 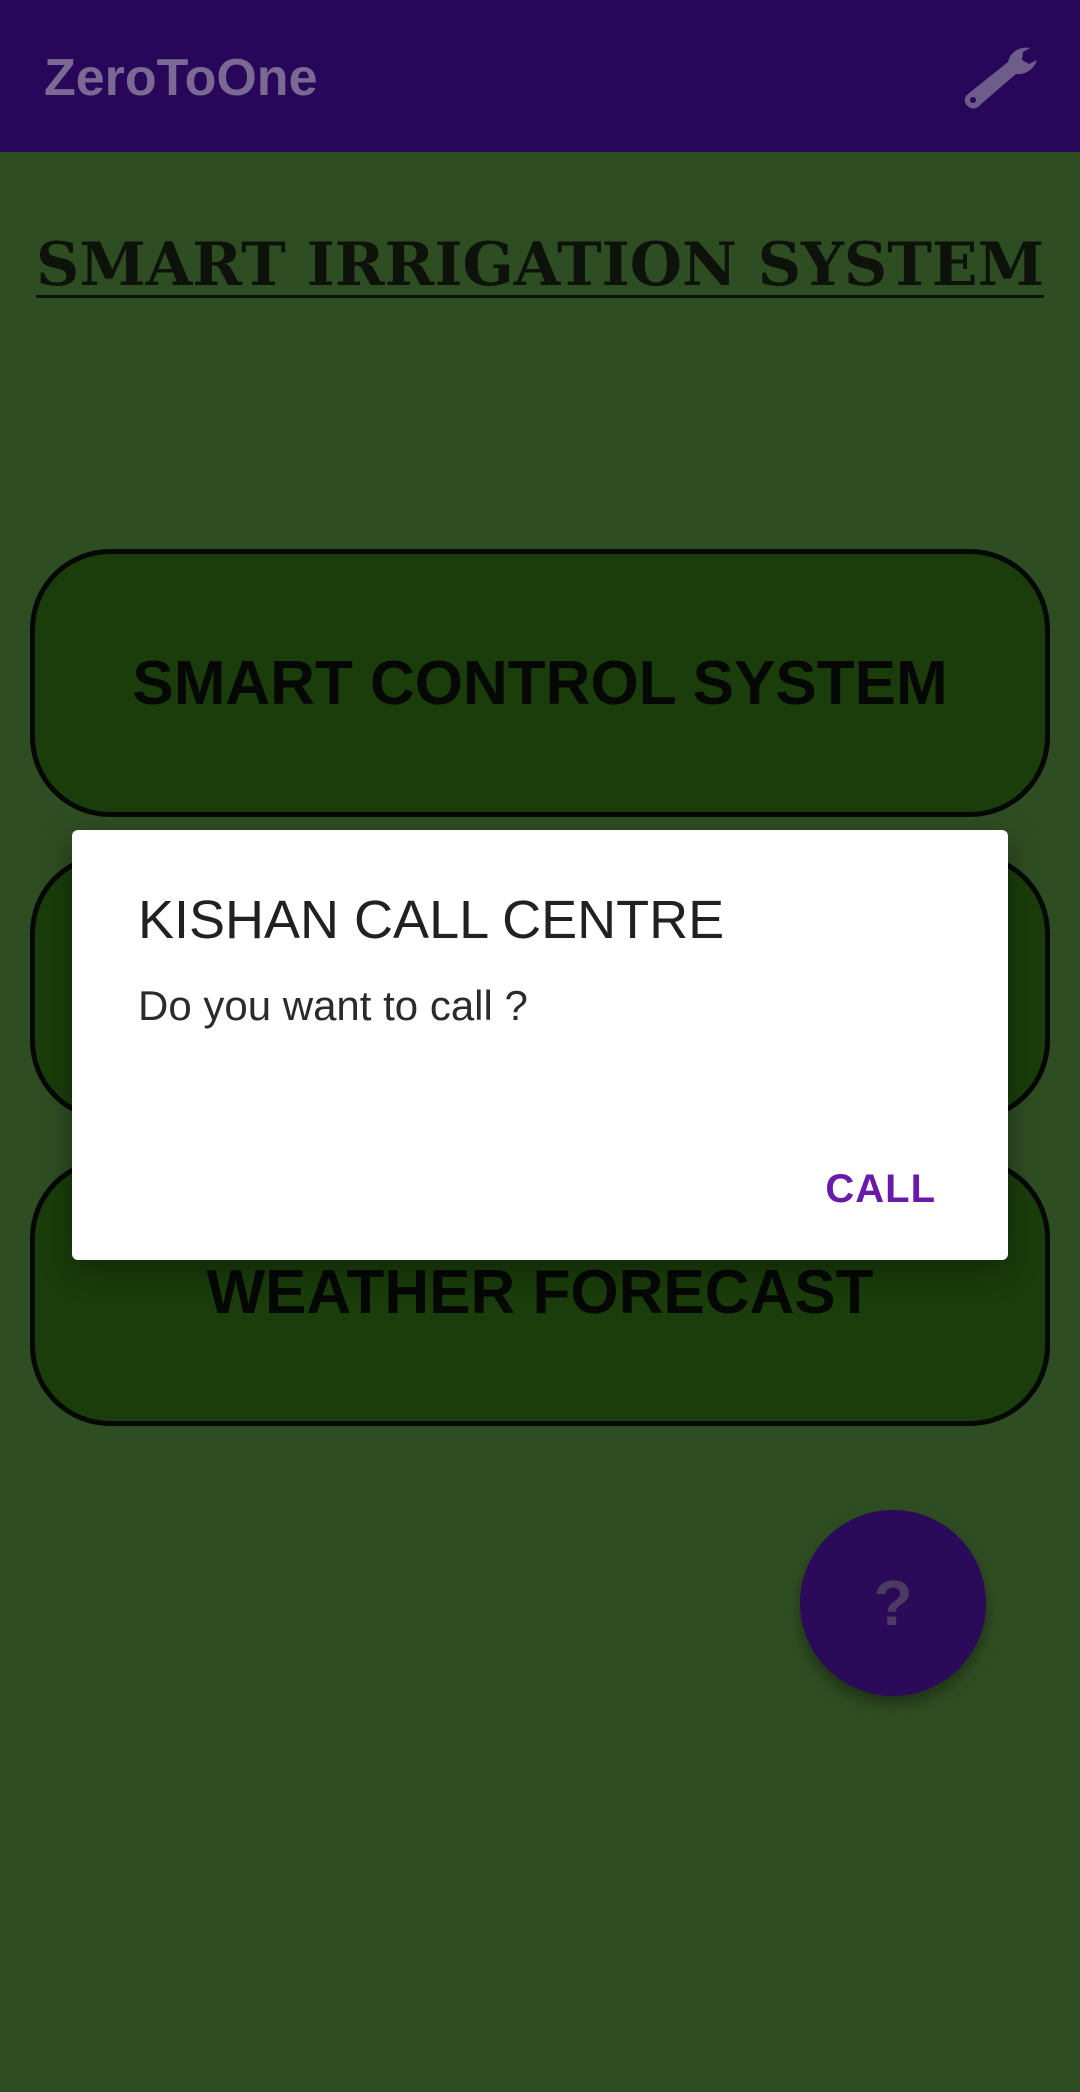 What do you see at coordinates (540, 76) in the screenshot?
I see `app-bar: ZeroToOne` at bounding box center [540, 76].